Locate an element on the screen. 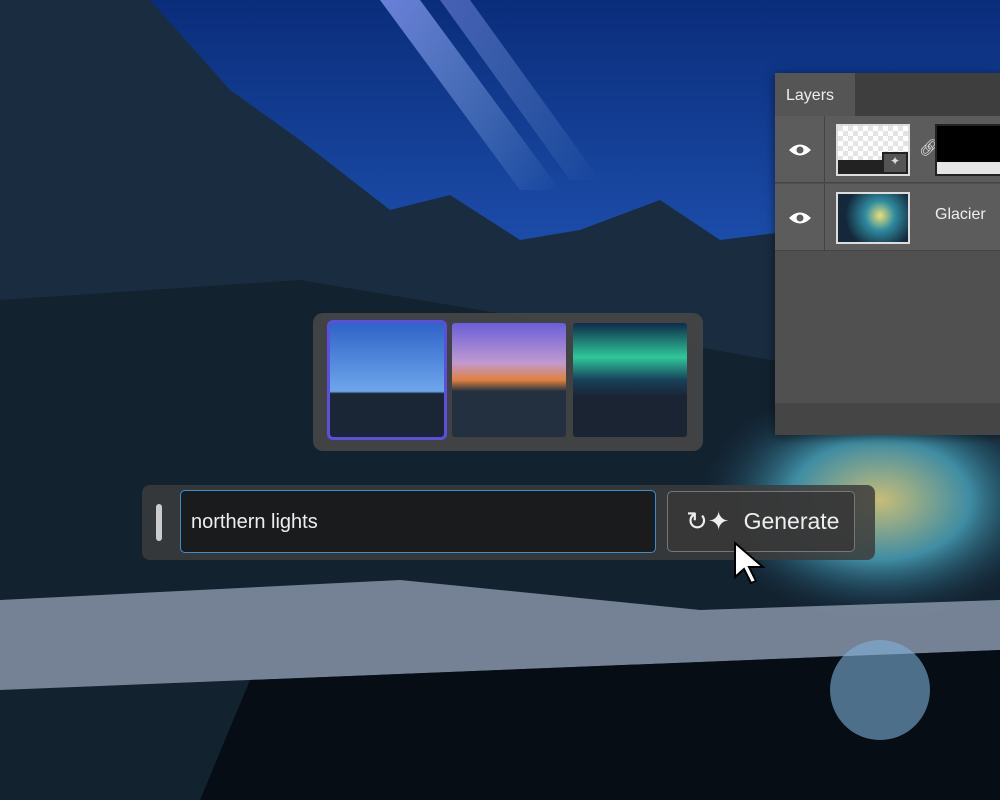  layers-footer is located at coordinates (887, 419).